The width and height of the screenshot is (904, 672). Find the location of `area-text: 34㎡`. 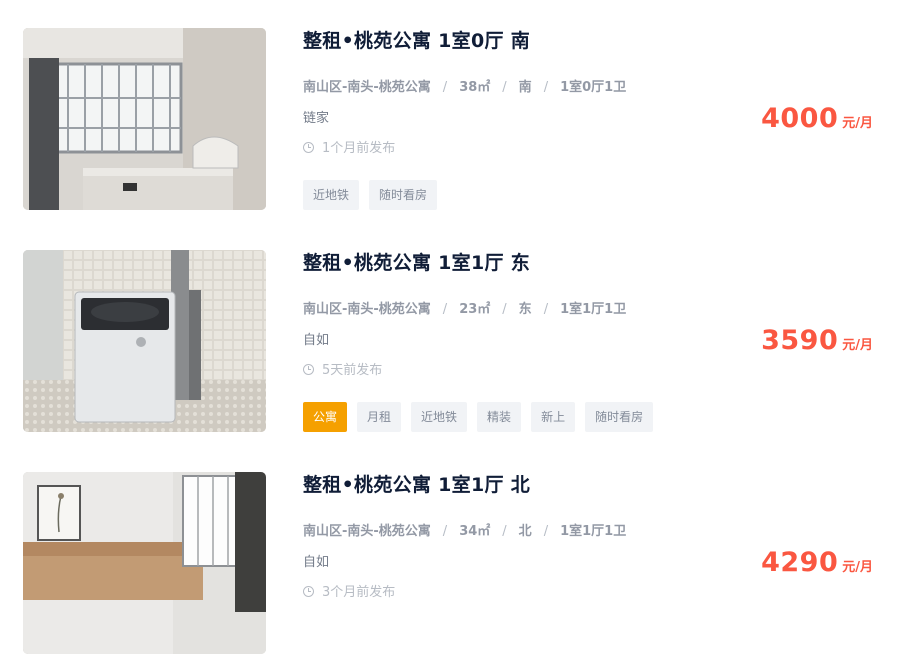

area-text: 34㎡ is located at coordinates (475, 531).